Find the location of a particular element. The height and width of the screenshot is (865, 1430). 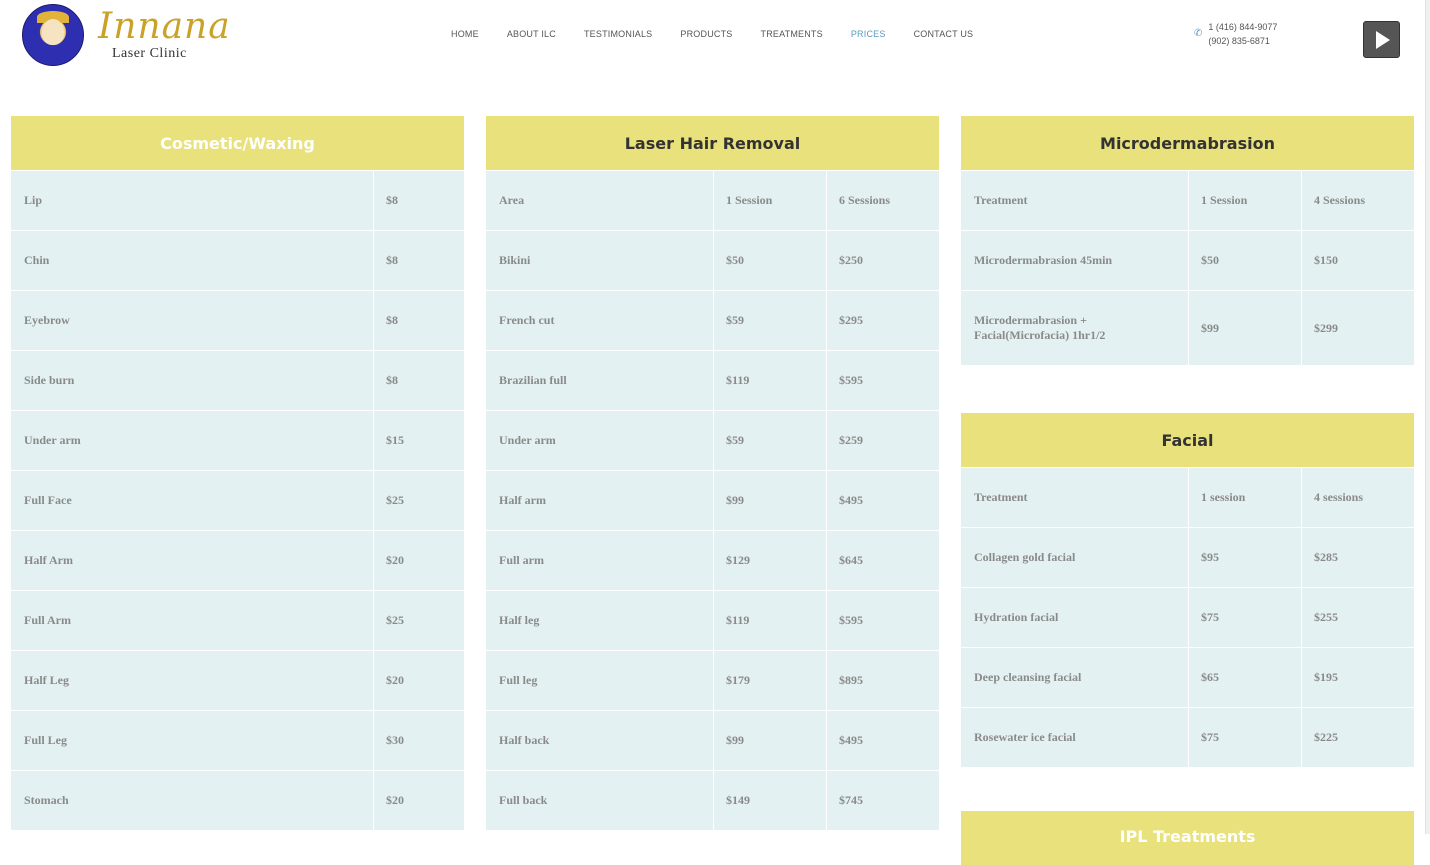

treatment-cell: Hydration facial is located at coordinates (1075, 617).